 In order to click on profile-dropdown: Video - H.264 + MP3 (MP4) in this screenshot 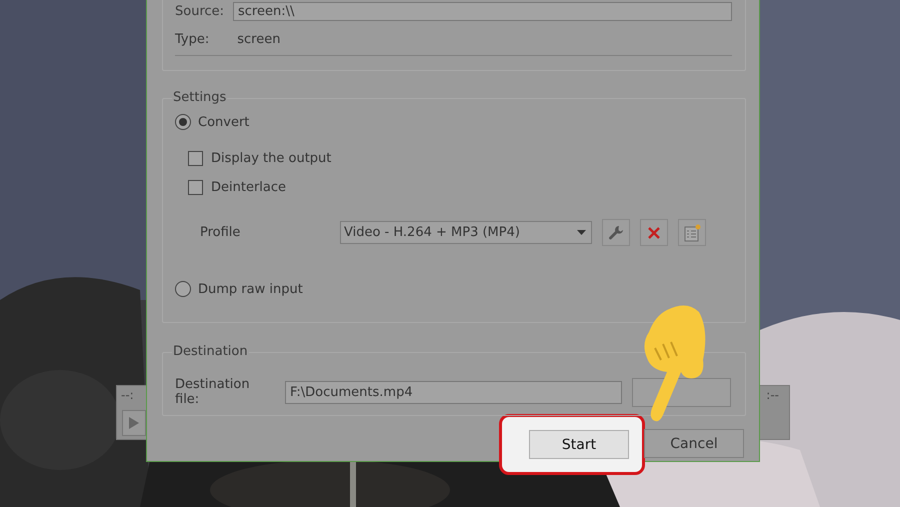, I will do `click(466, 232)`.